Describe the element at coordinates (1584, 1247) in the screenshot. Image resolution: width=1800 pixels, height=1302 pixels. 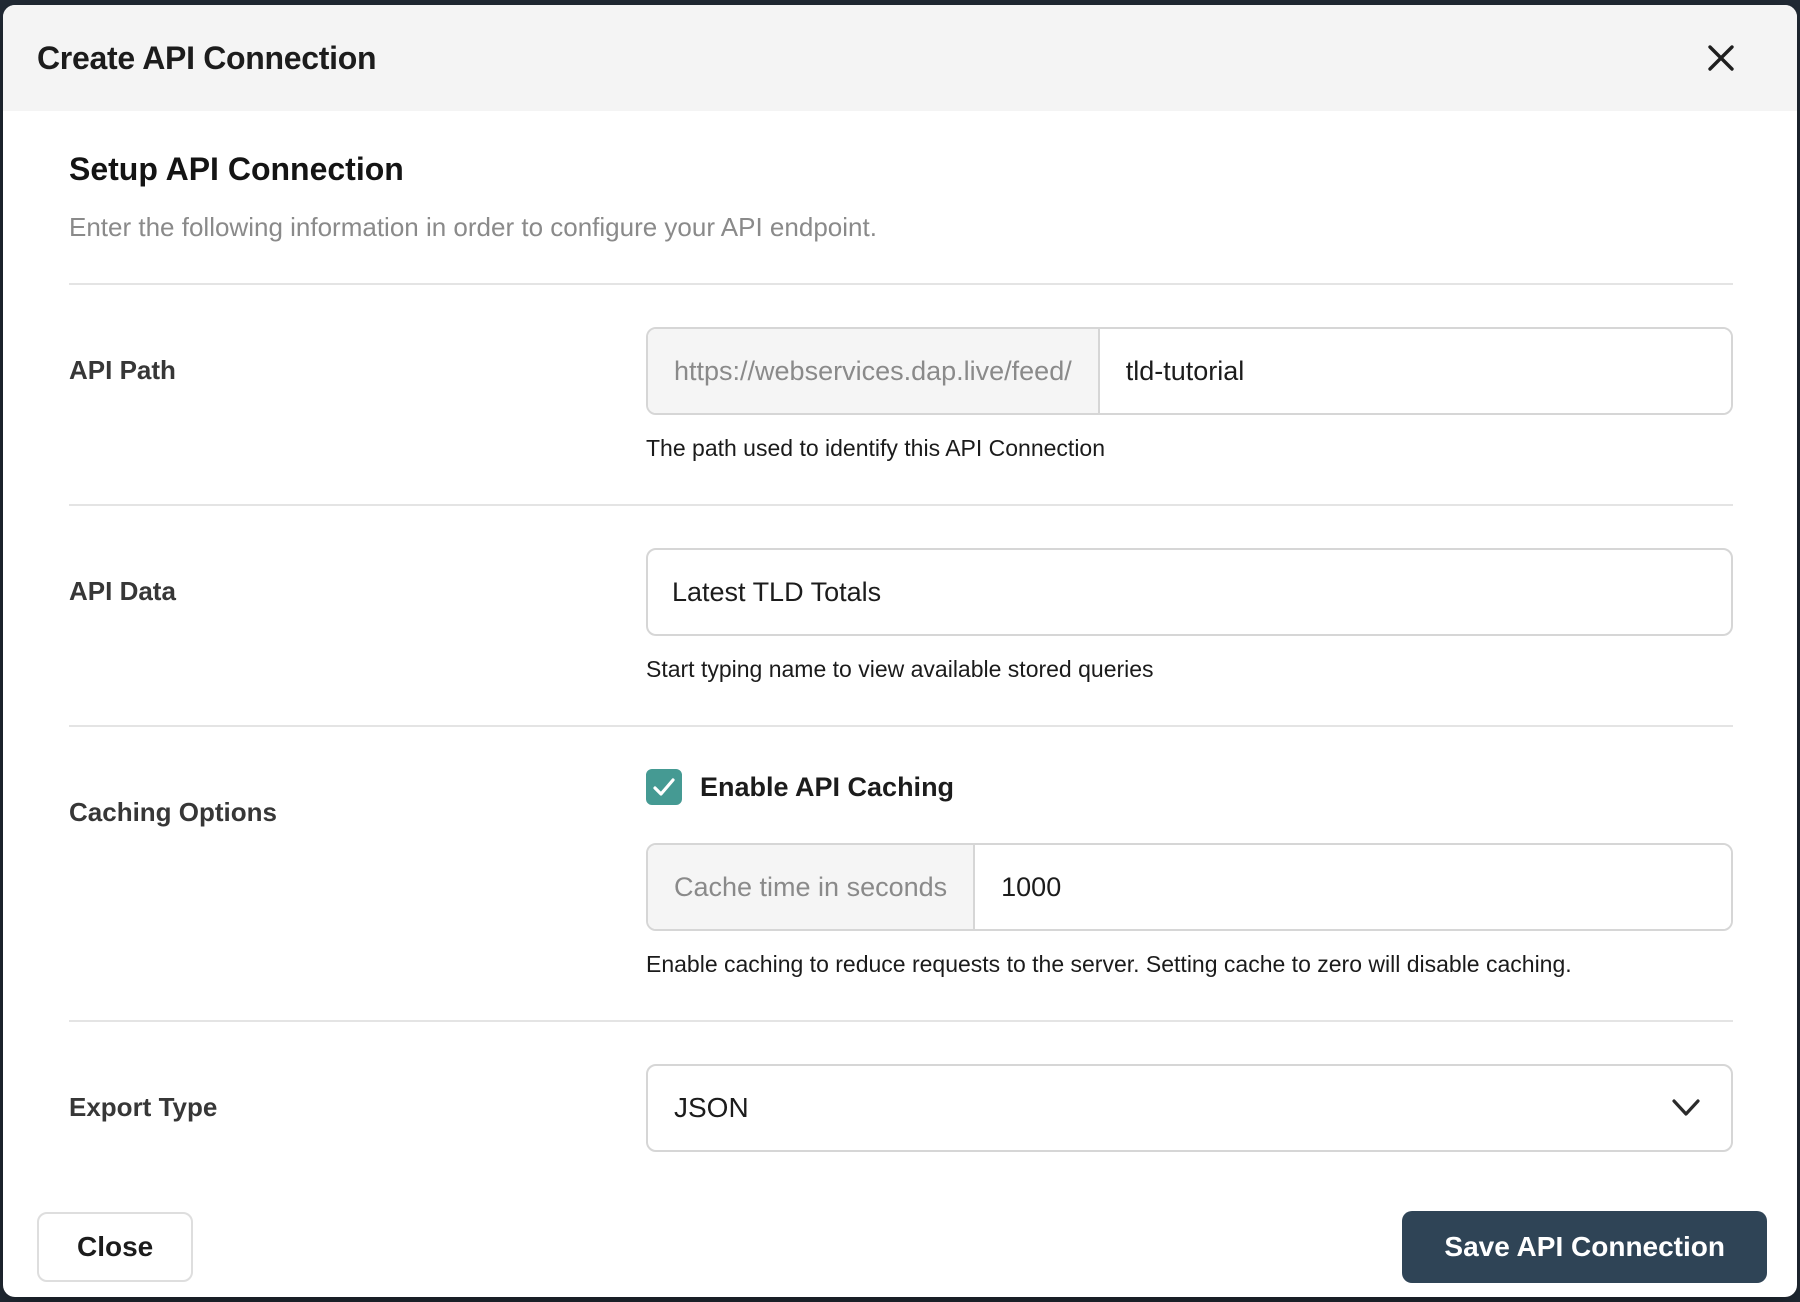
I see `save-api-connection-button: Save API Connection` at that location.